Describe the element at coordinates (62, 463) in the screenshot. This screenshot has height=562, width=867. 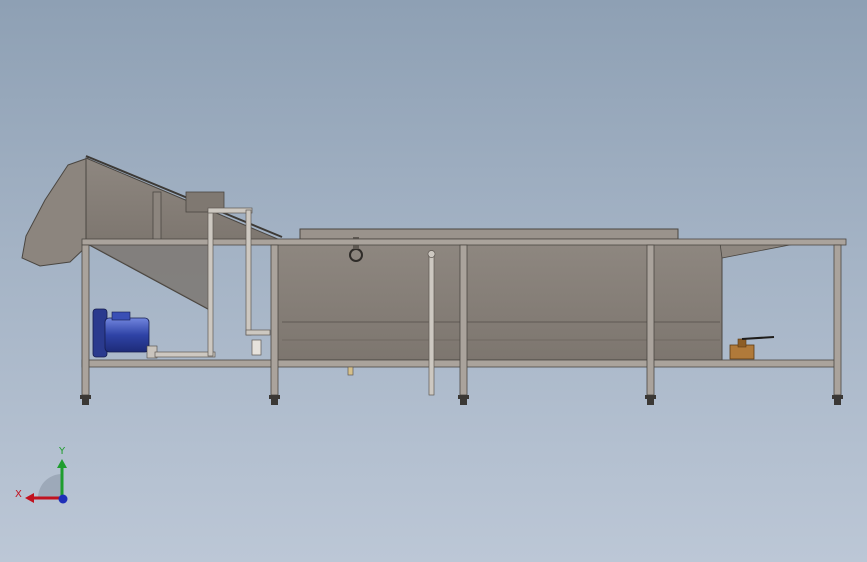
I see `triad-y-arrowhead` at that location.